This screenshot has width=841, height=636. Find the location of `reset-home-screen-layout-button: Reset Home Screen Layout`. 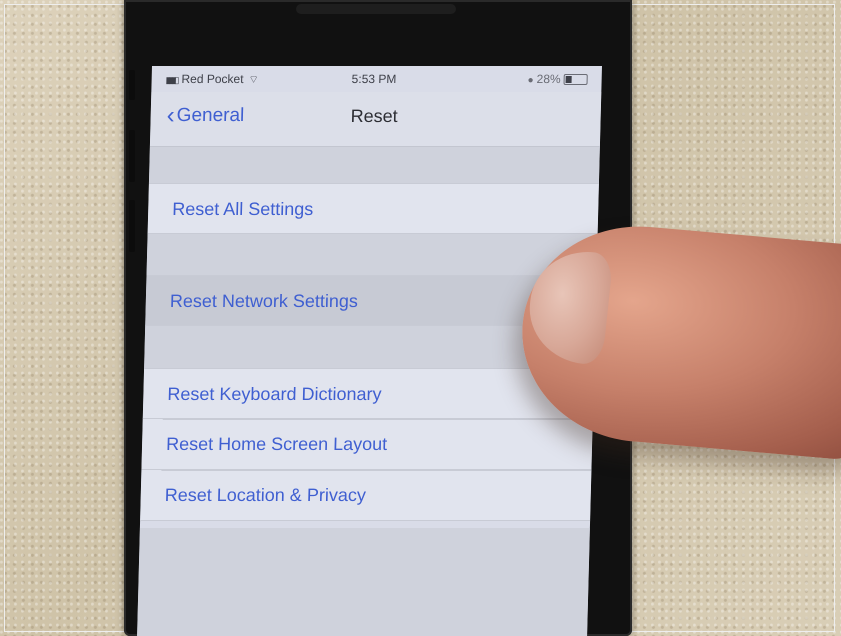

reset-home-screen-layout-button: Reset Home Screen Layout is located at coordinates (367, 444).